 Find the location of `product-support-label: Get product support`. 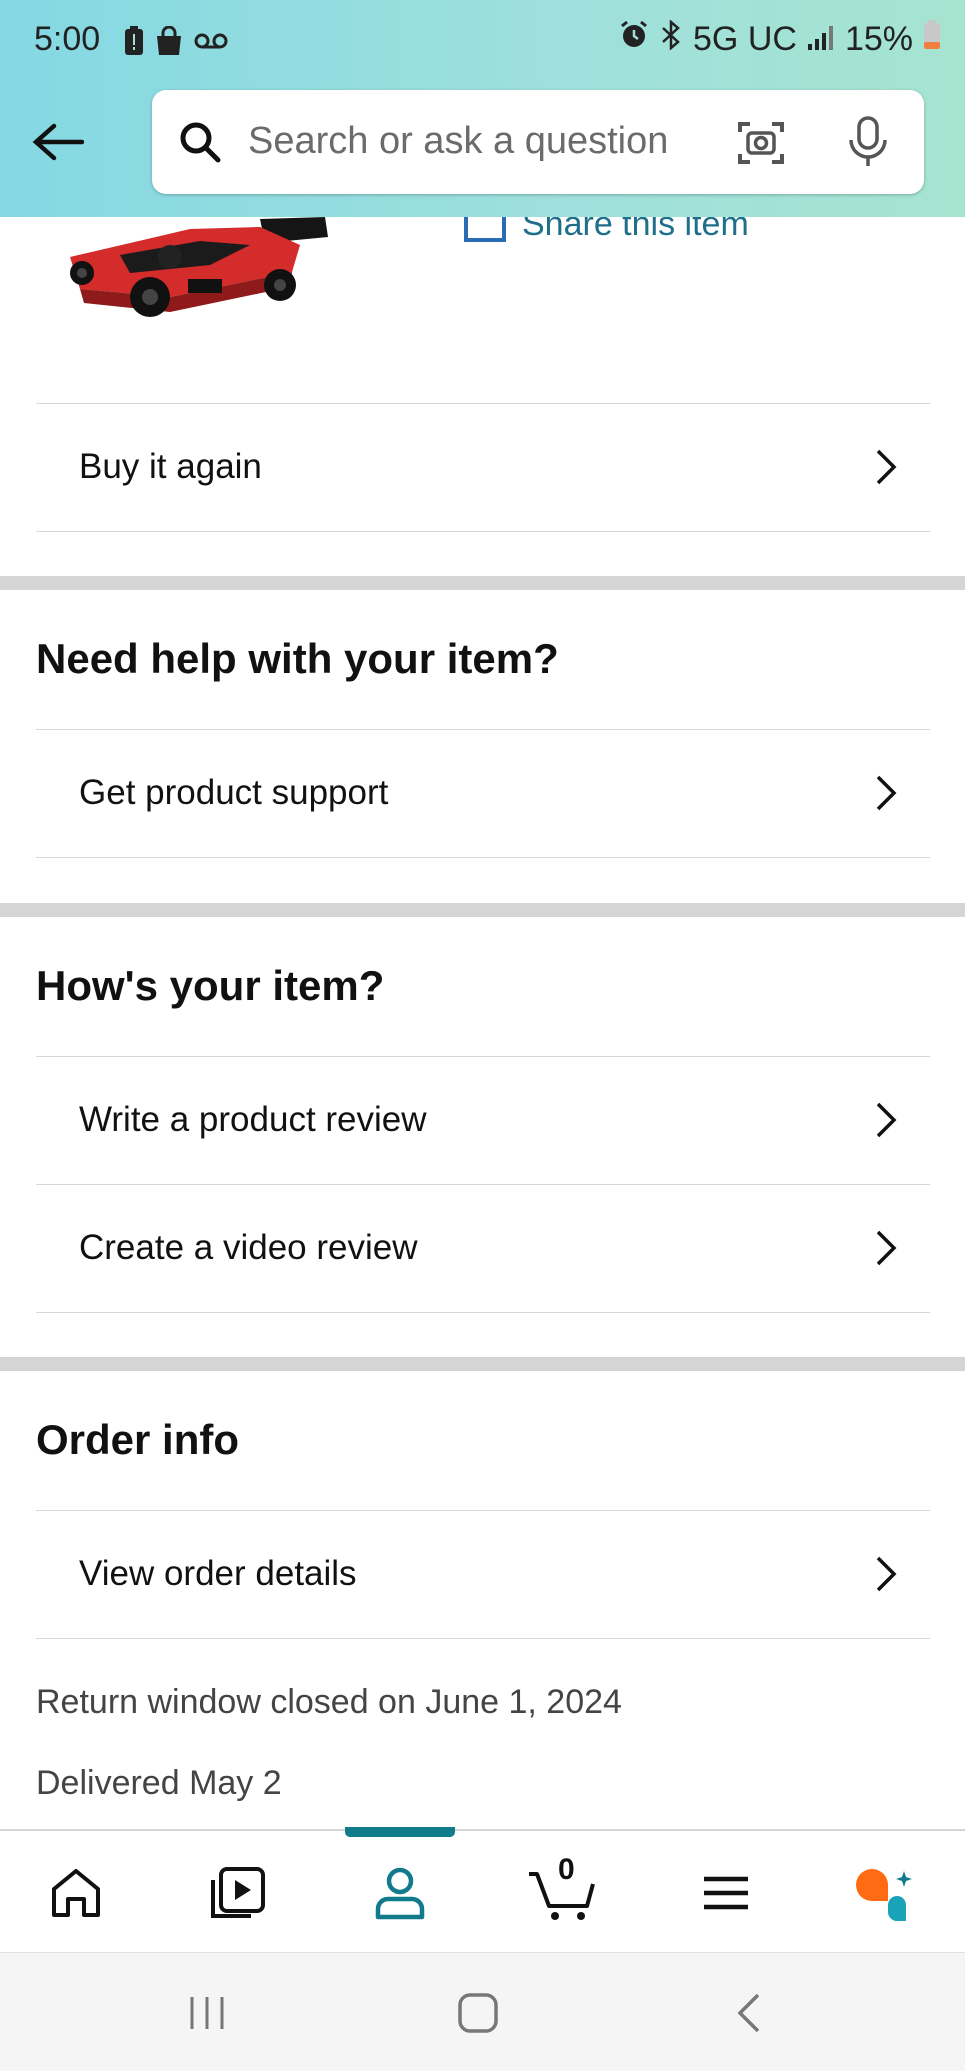

product-support-label: Get product support is located at coordinates (234, 792).